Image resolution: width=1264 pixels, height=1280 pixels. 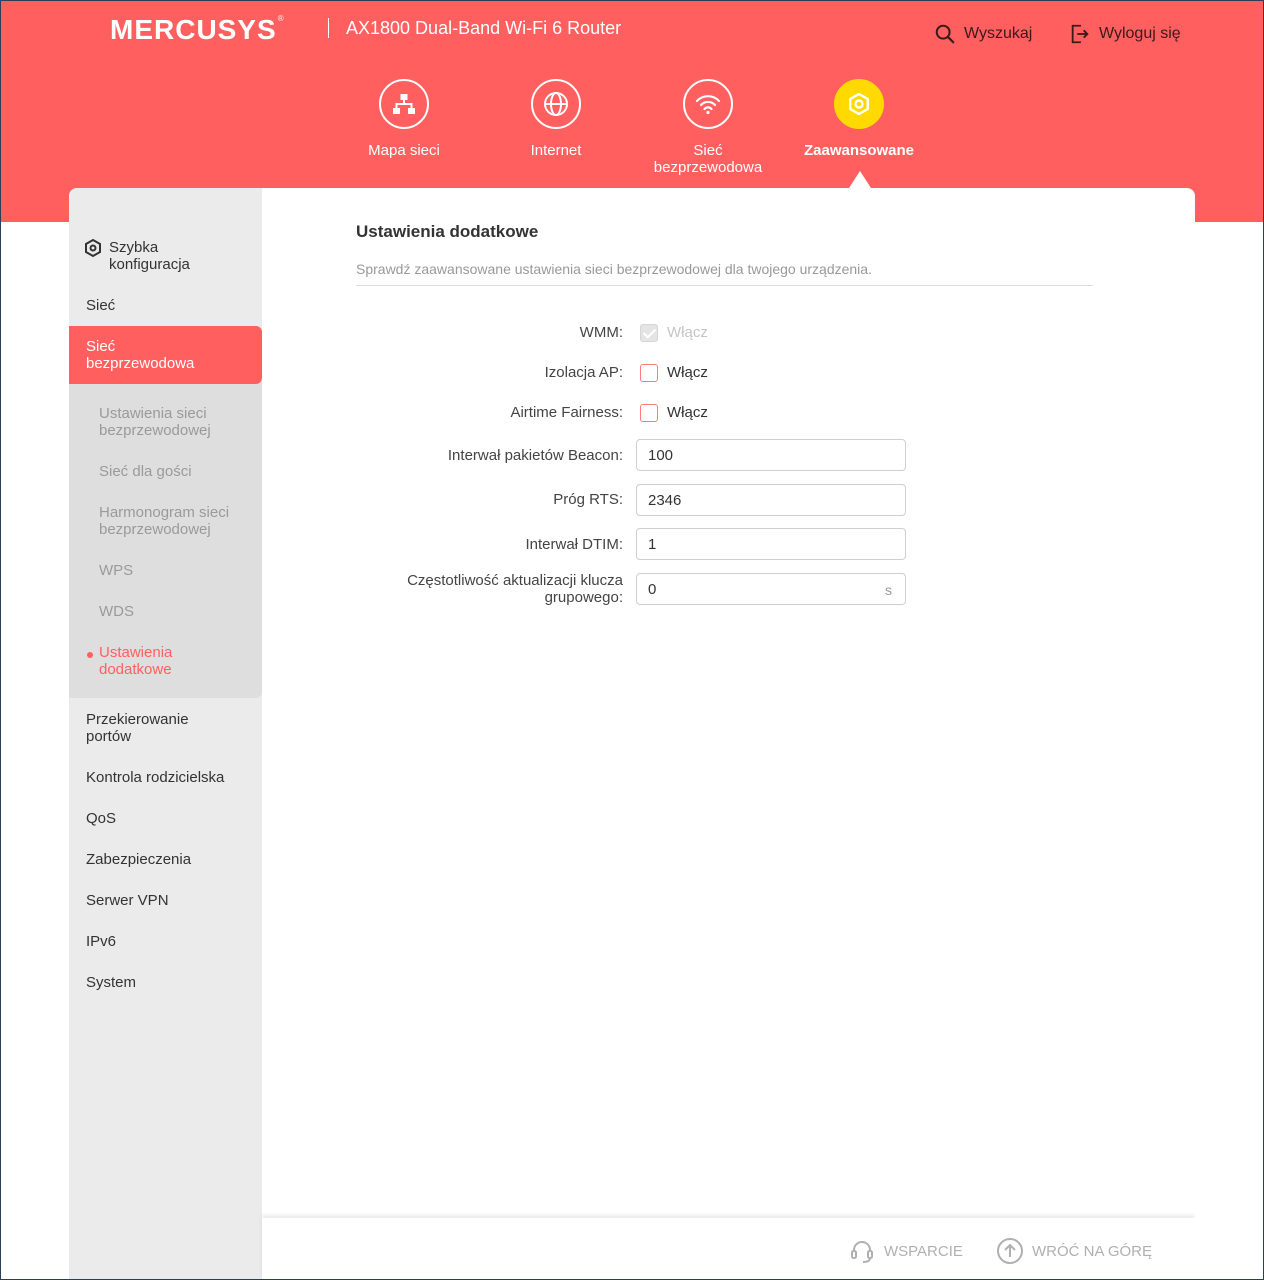 What do you see at coordinates (165, 900) in the screenshot?
I see `sidebar-item-vpn: Serwer VPN` at bounding box center [165, 900].